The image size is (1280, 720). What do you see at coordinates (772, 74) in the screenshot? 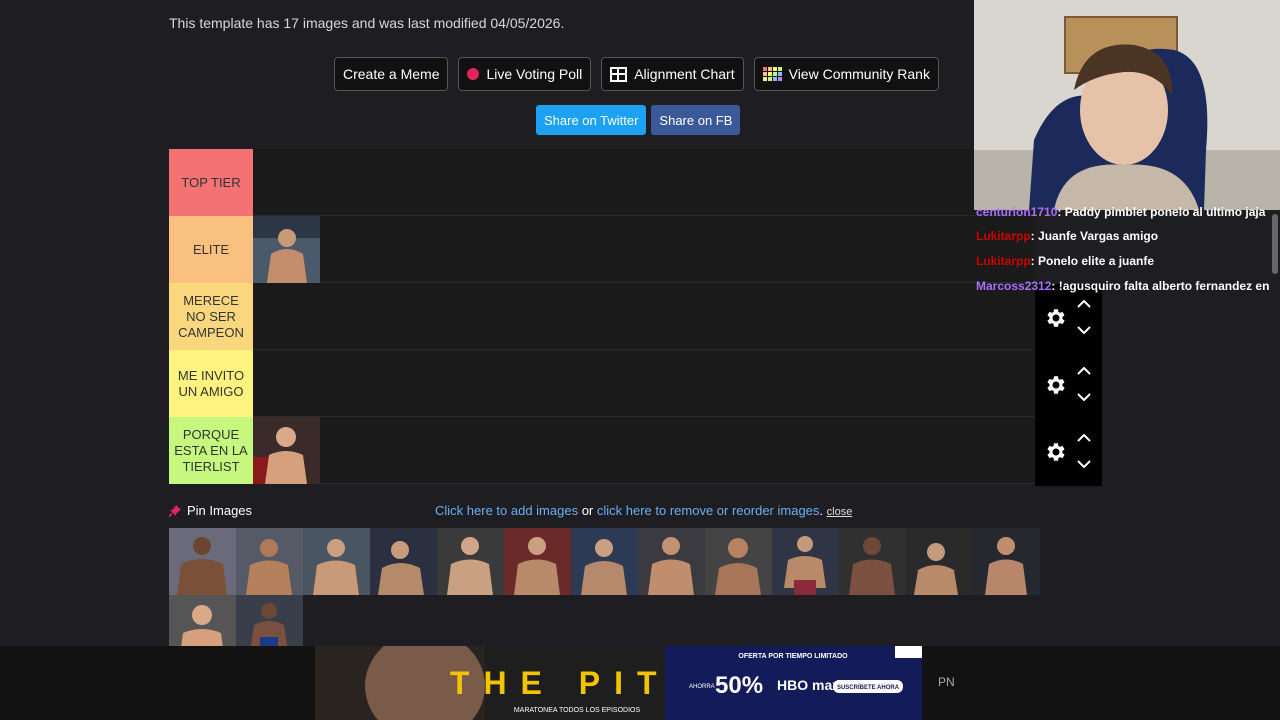
I see `color-grid-icon` at bounding box center [772, 74].